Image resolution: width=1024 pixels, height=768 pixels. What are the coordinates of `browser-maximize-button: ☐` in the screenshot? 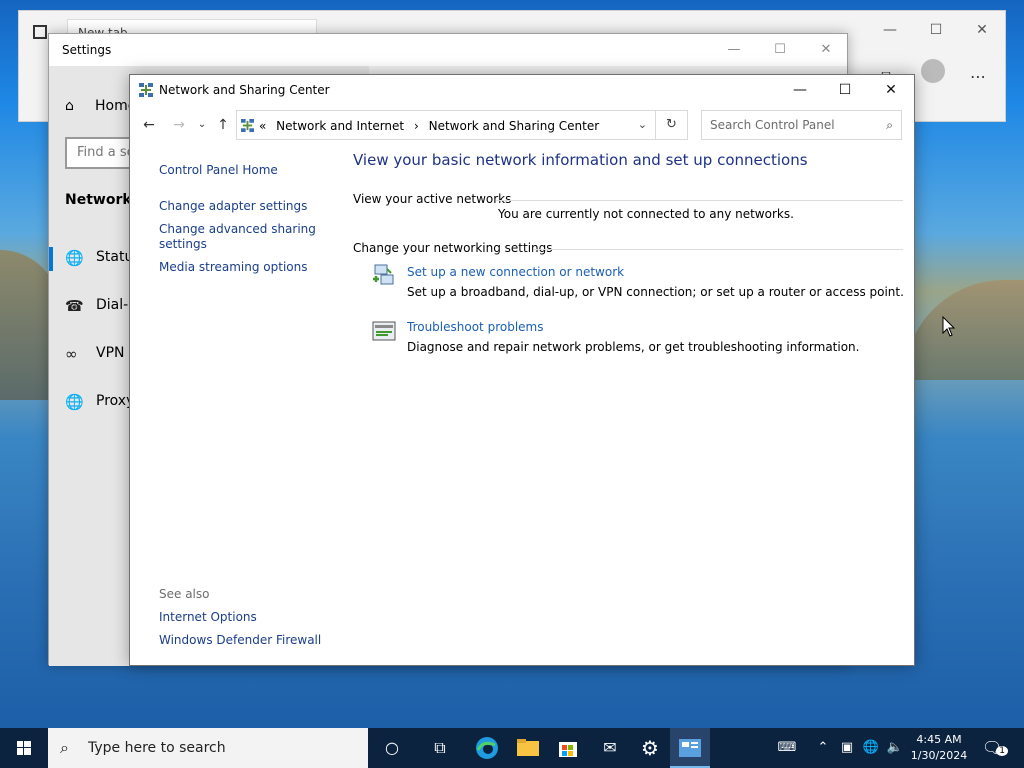 It's located at (936, 30).